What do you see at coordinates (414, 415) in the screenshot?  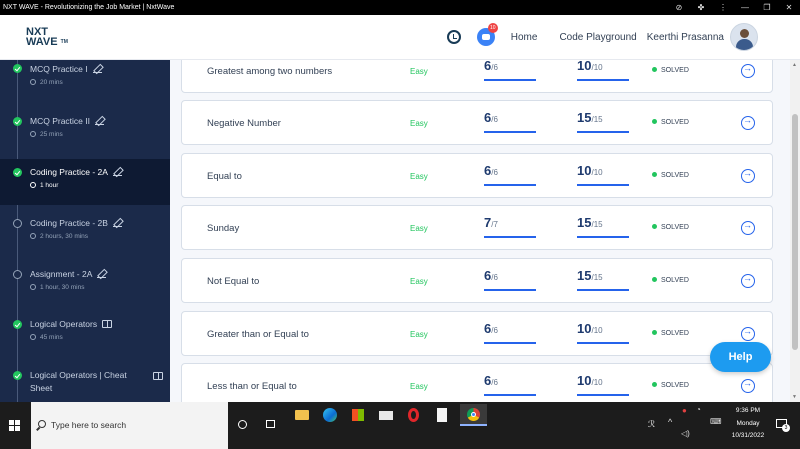 I see `opera-browser-icon` at bounding box center [414, 415].